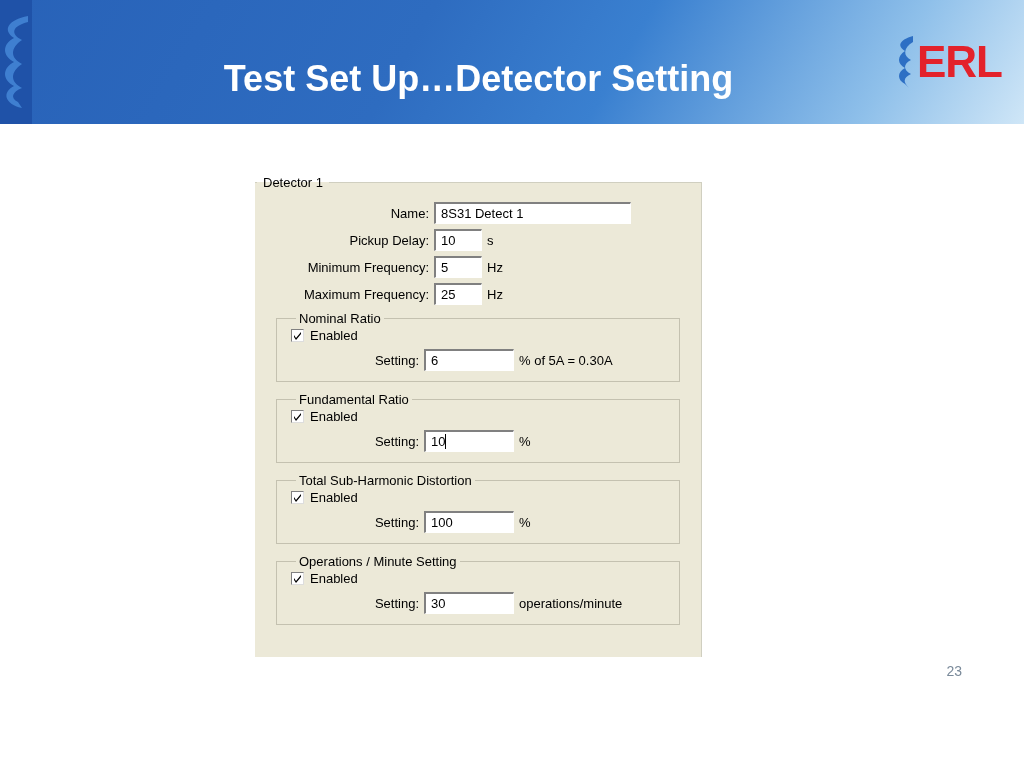 This screenshot has height=768, width=1024. I want to click on logo-text: ERL, so click(959, 62).